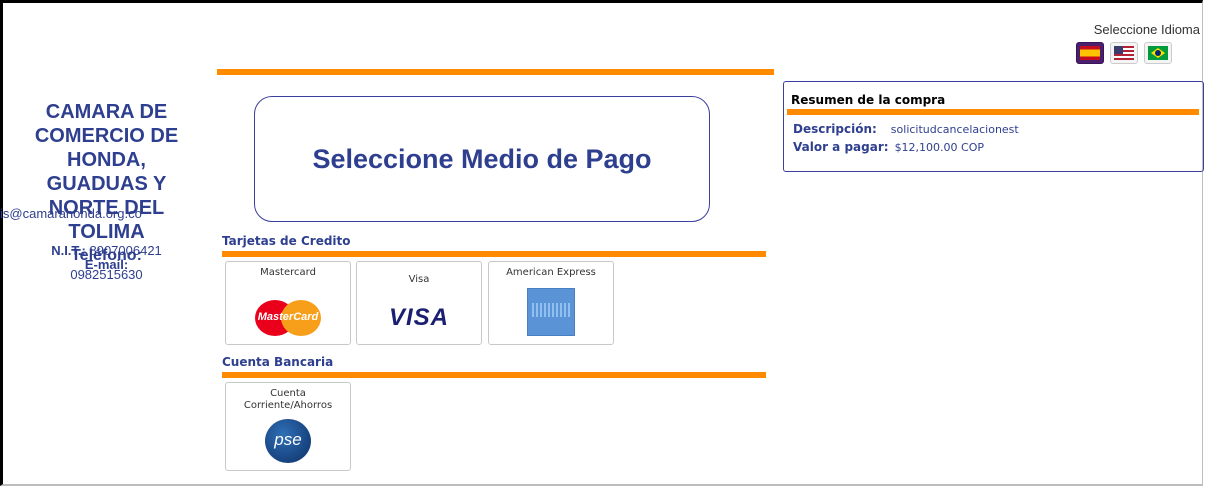 This screenshot has height=491, width=1207. Describe the element at coordinates (419, 303) in the screenshot. I see `visa-option: Visa VISA` at that location.